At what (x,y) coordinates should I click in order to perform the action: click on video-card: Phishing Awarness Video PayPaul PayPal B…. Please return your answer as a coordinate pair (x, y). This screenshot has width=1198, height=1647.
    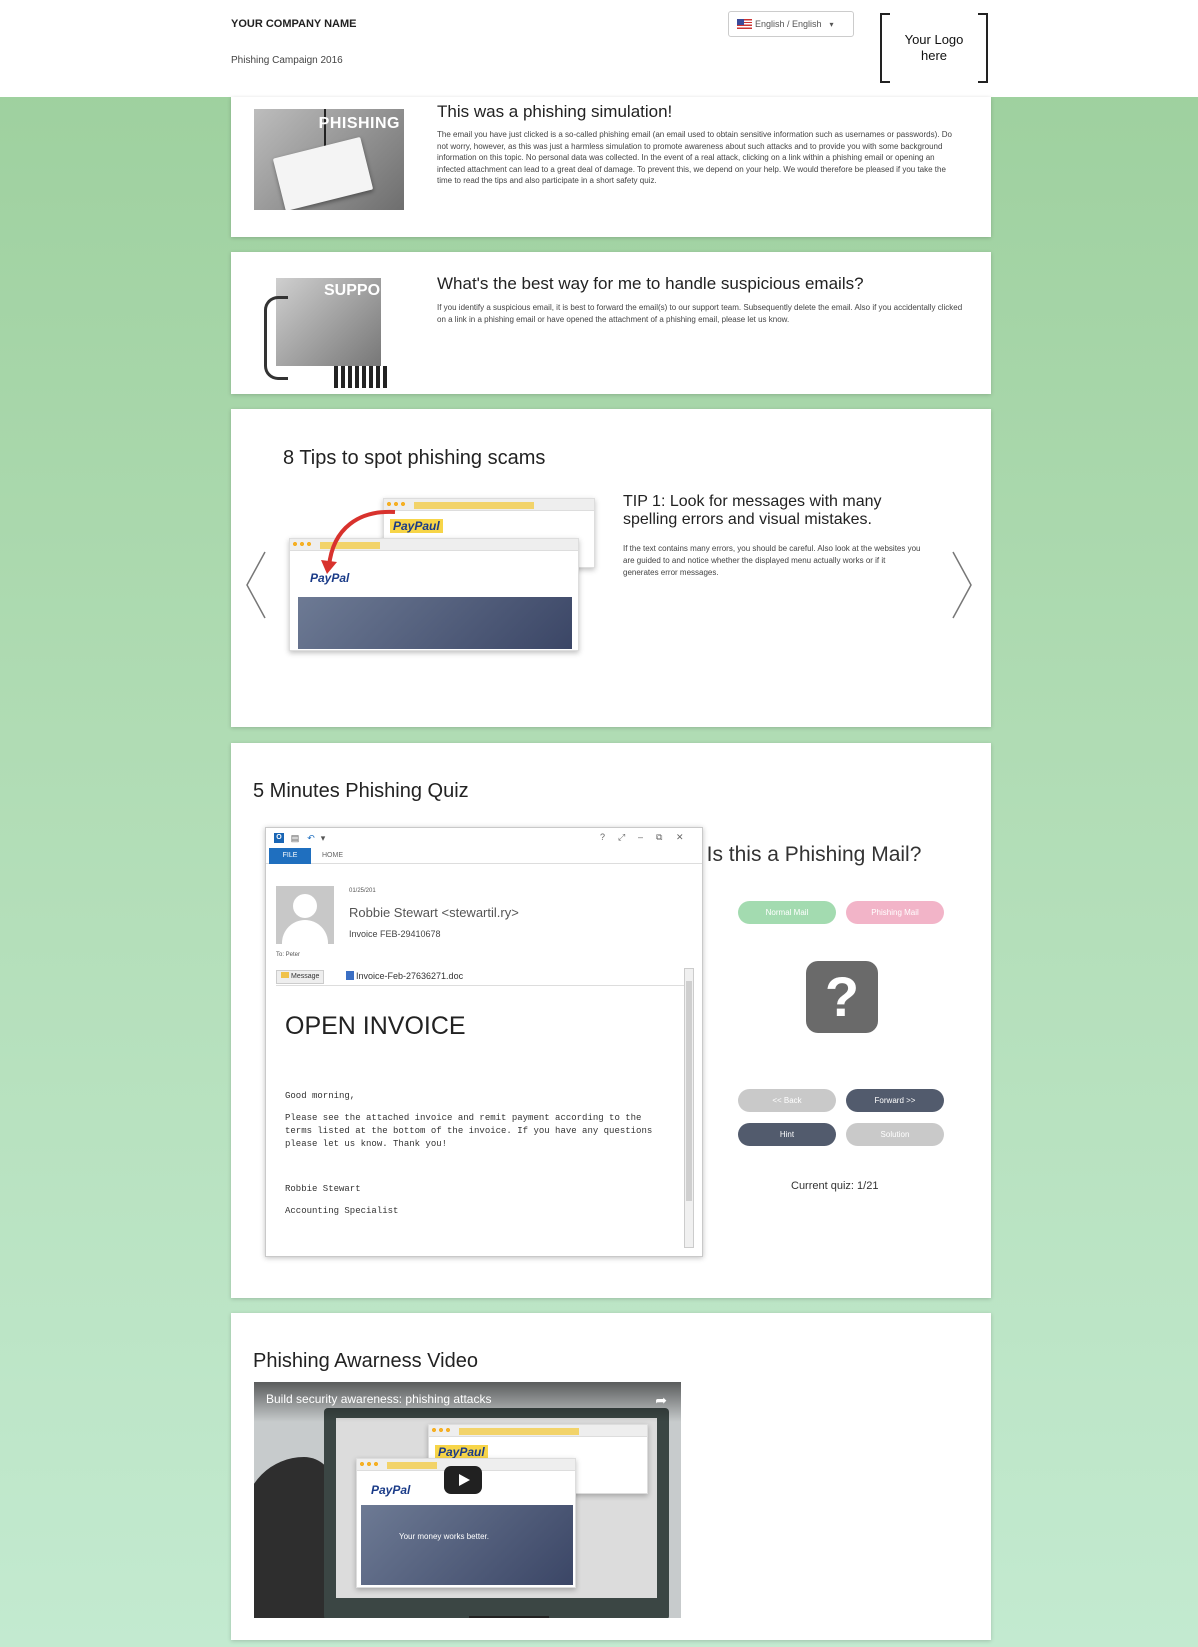
    Looking at the image, I should click on (611, 1476).